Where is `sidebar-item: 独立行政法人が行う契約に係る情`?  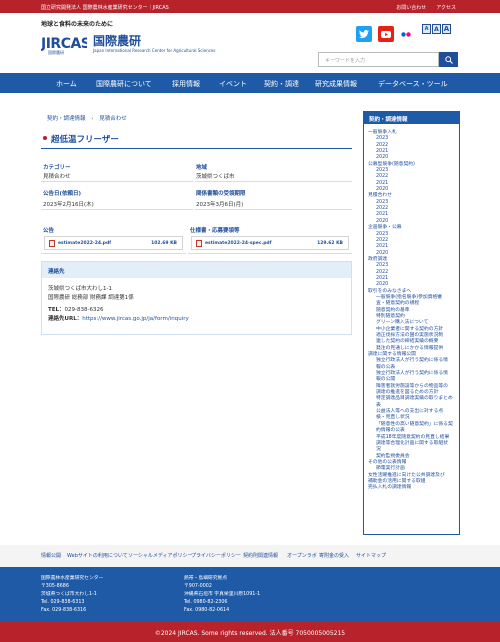 sidebar-item: 独立行政法人が行う契約に係る情 is located at coordinates (413, 361).